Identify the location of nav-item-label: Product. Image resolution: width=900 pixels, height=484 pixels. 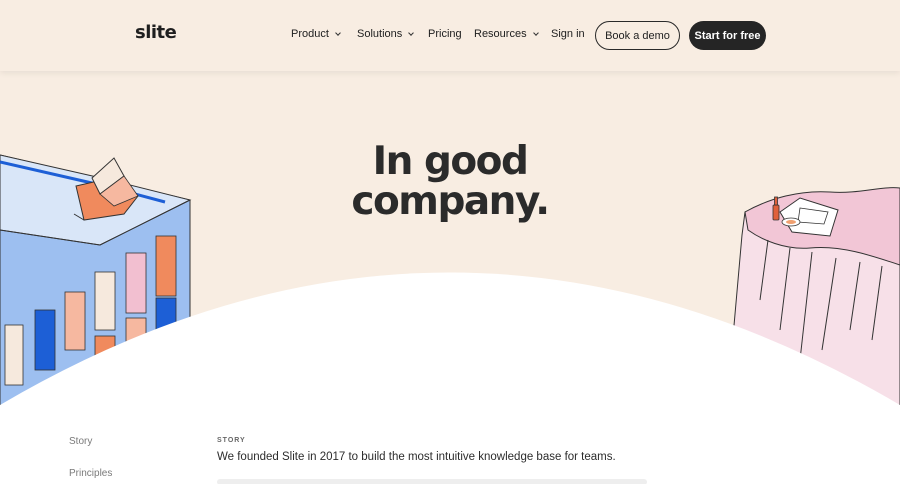
(310, 34).